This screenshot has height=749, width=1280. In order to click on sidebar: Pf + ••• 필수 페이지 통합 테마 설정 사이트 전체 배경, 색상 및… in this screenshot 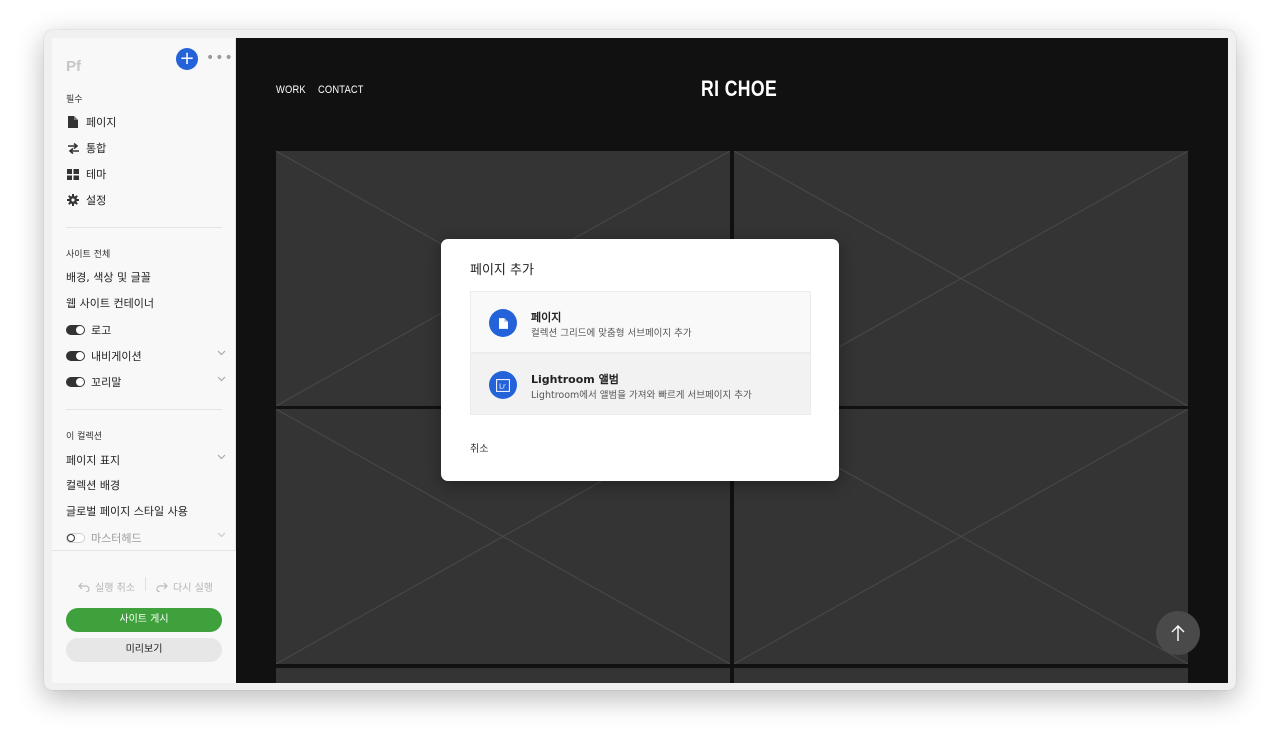, I will do `click(144, 360)`.